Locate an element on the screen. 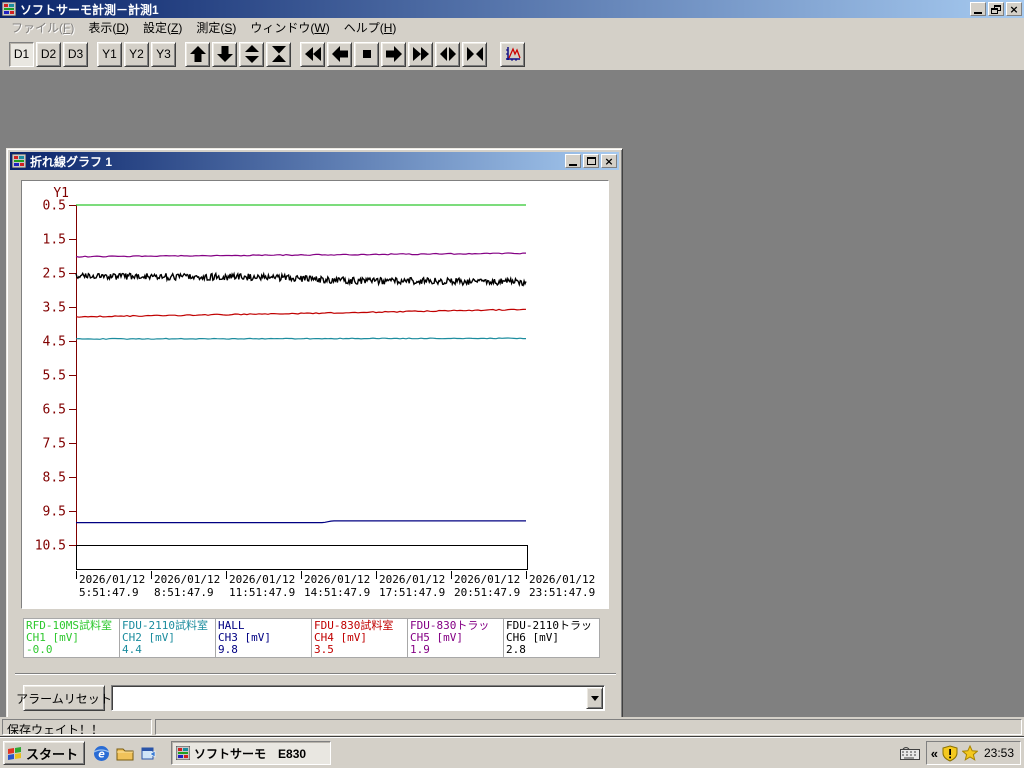 The height and width of the screenshot is (768, 1024). svg-text: 9.5 is located at coordinates (54, 512).